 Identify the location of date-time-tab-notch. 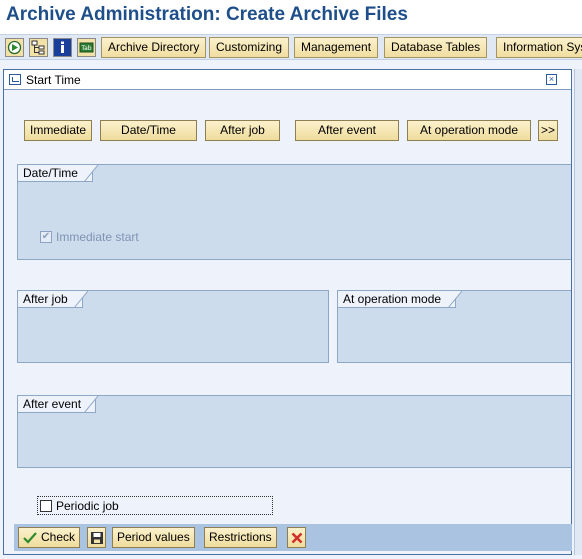
(91, 173).